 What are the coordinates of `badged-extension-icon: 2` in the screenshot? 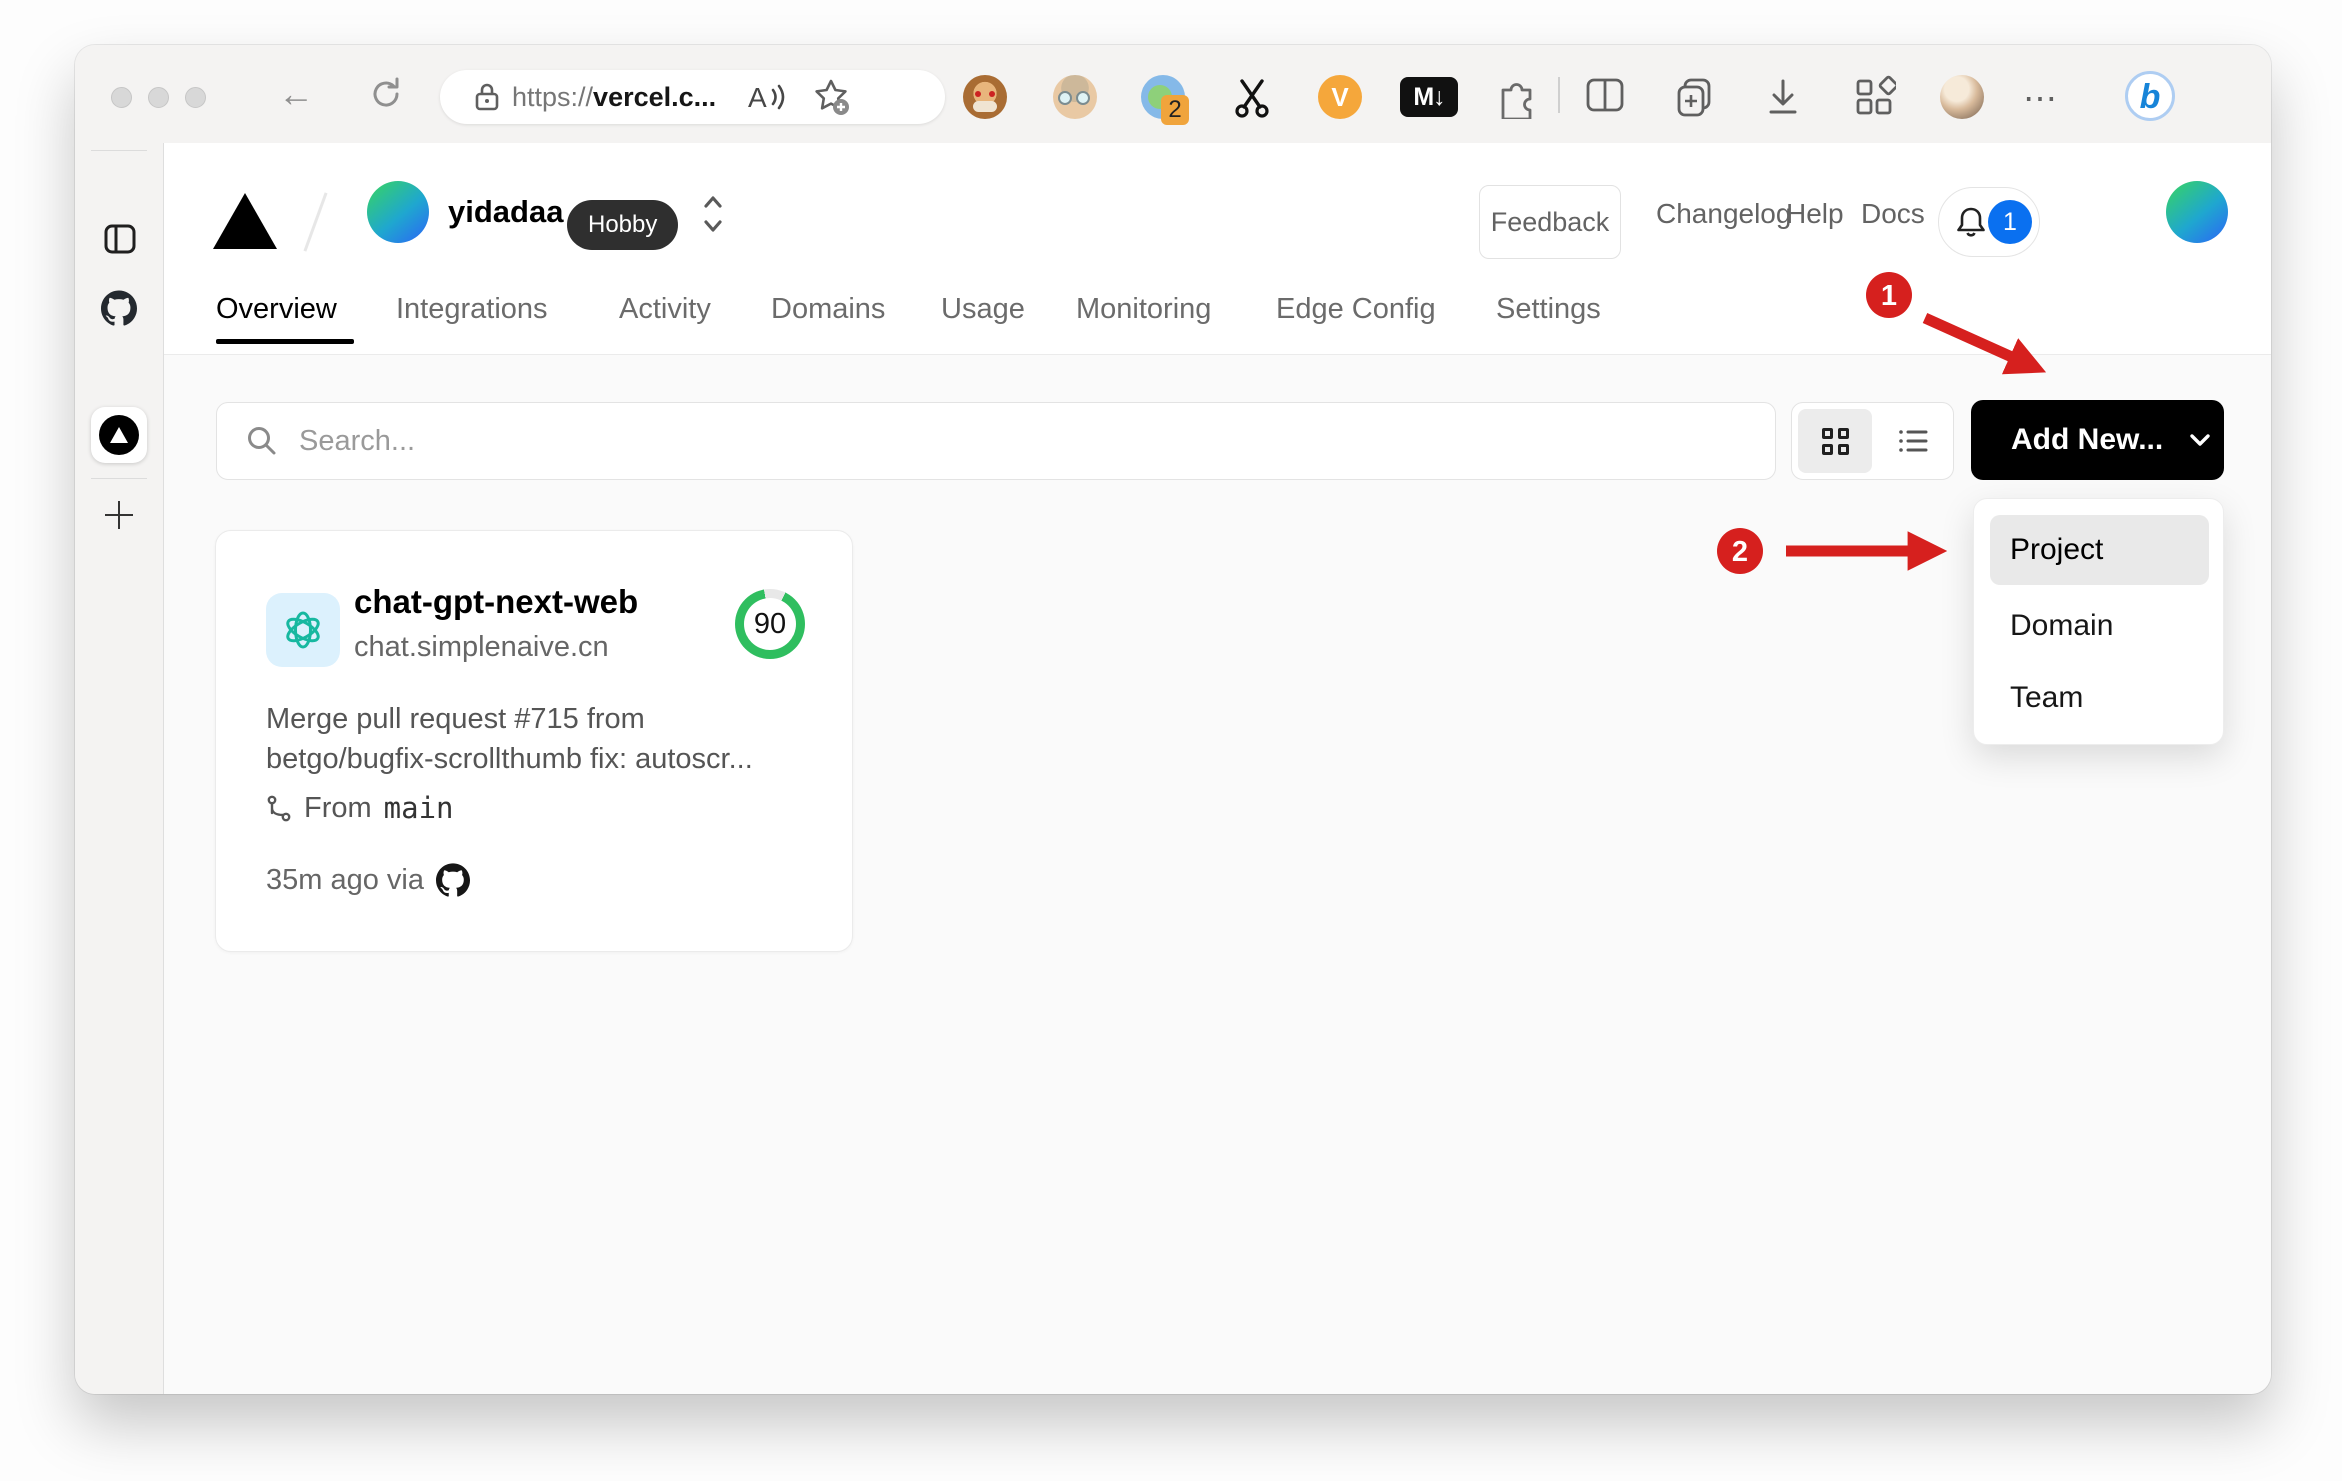 It's located at (1165, 100).